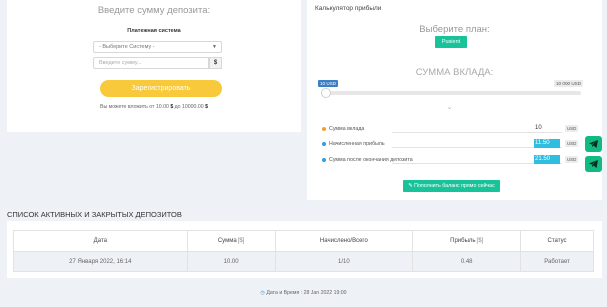 The width and height of the screenshot is (607, 307). I want to click on range-max-label: 10 000 USD, so click(569, 83).